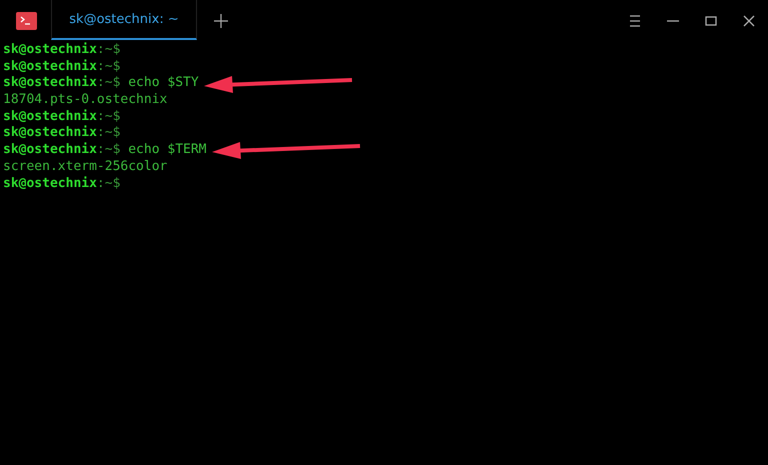 This screenshot has width=768, height=465. What do you see at coordinates (749, 21) in the screenshot?
I see `close-icon` at bounding box center [749, 21].